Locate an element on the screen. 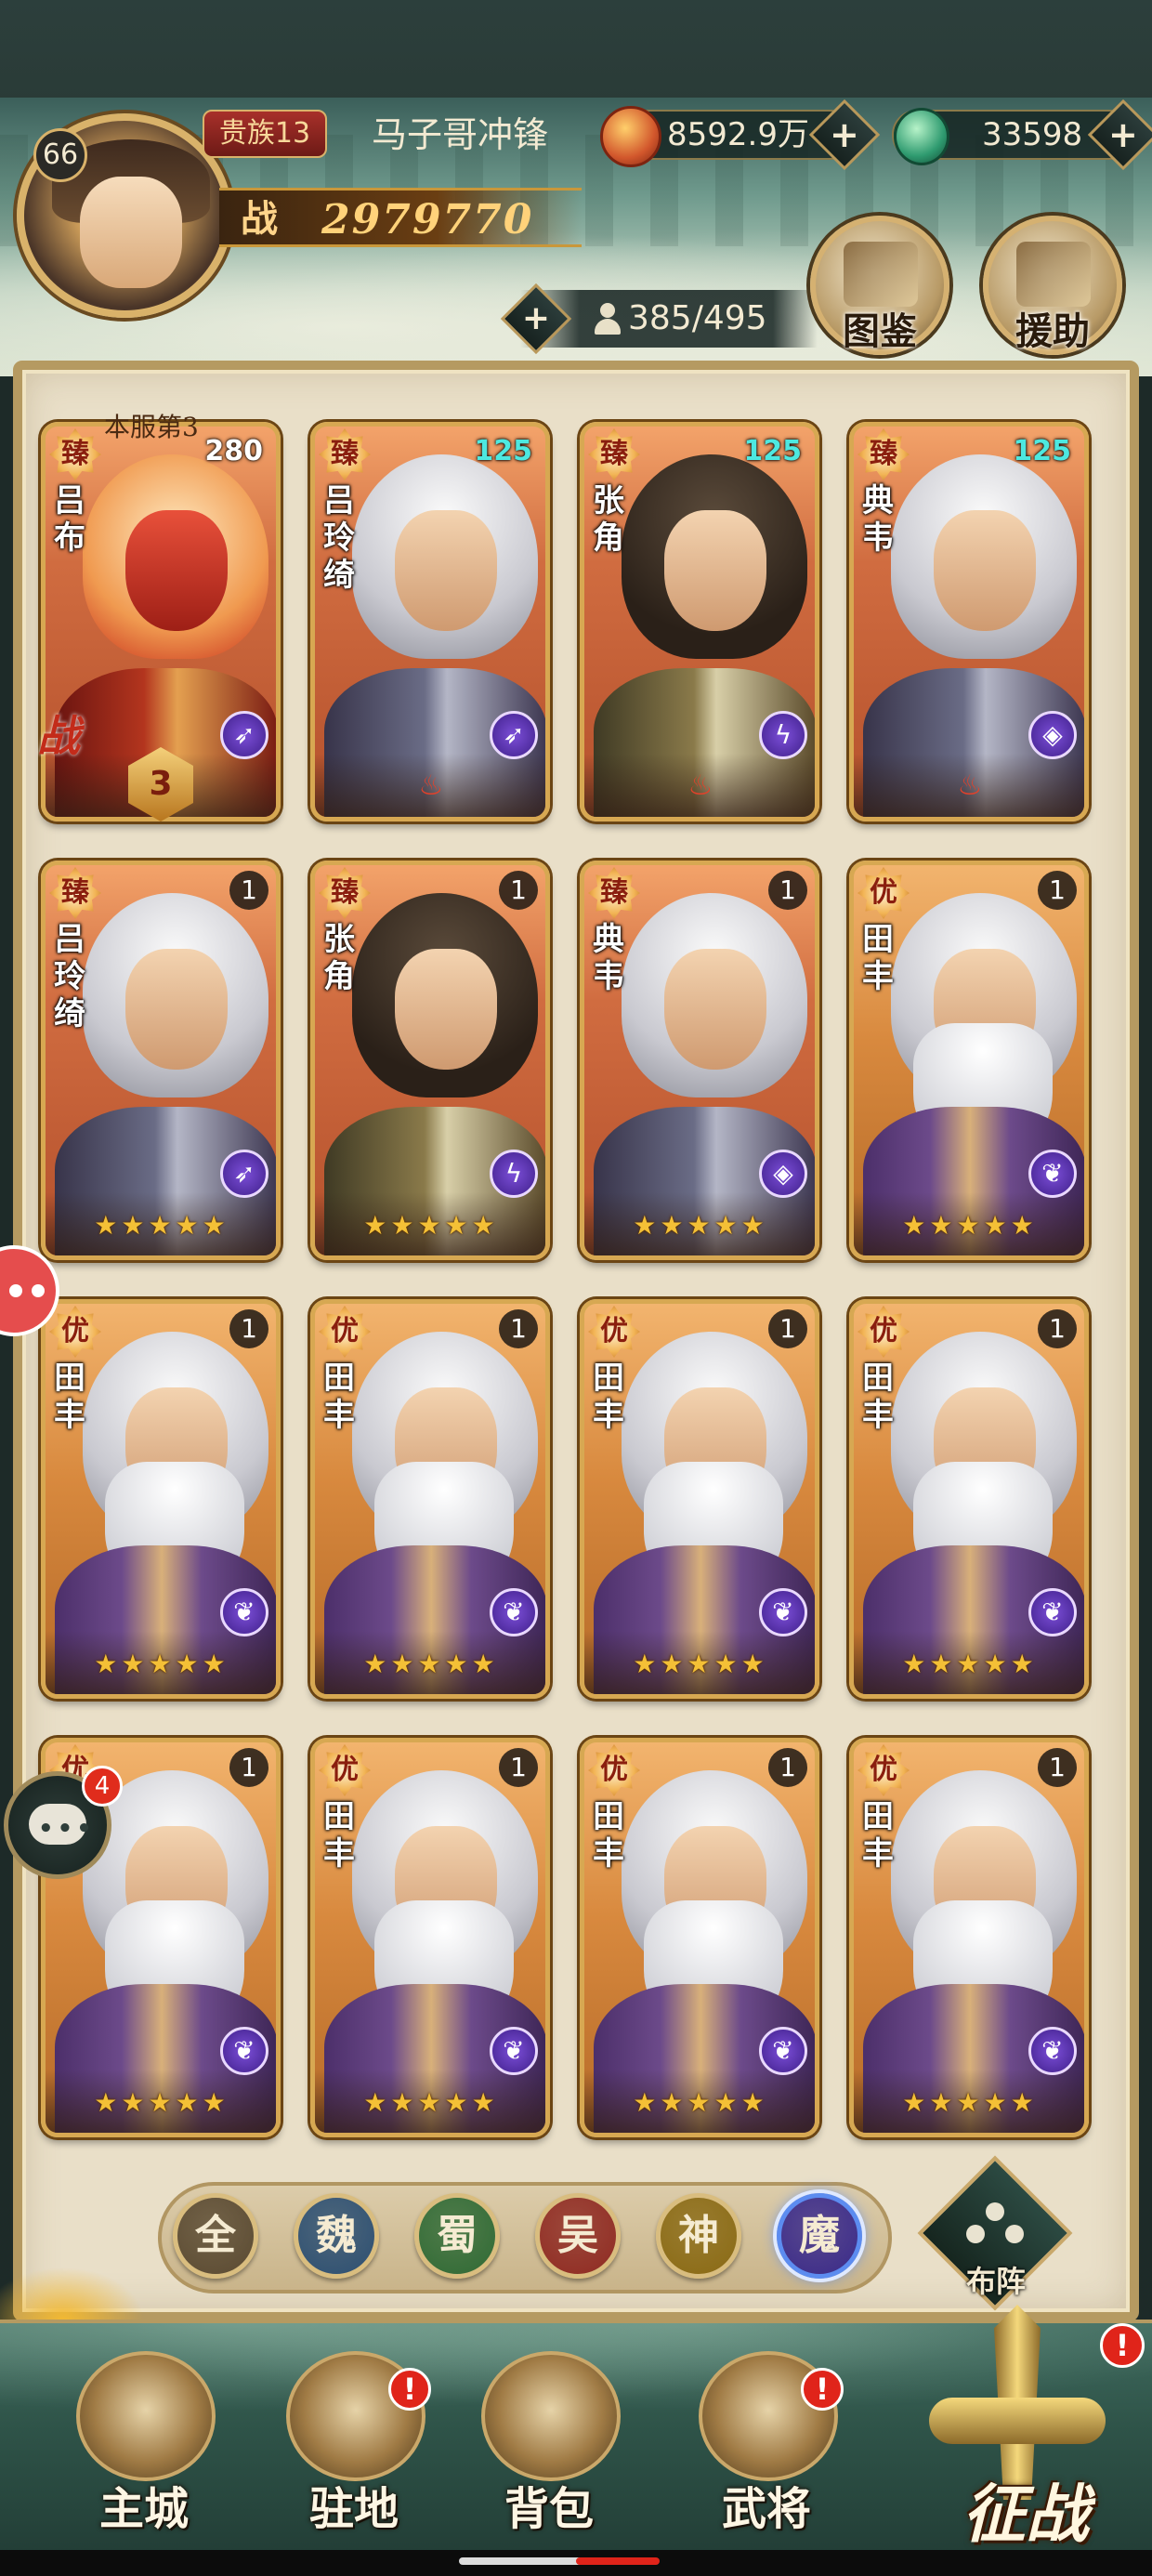 The height and width of the screenshot is (2576, 1152). codex-button: 图鉴 is located at coordinates (879, 285).